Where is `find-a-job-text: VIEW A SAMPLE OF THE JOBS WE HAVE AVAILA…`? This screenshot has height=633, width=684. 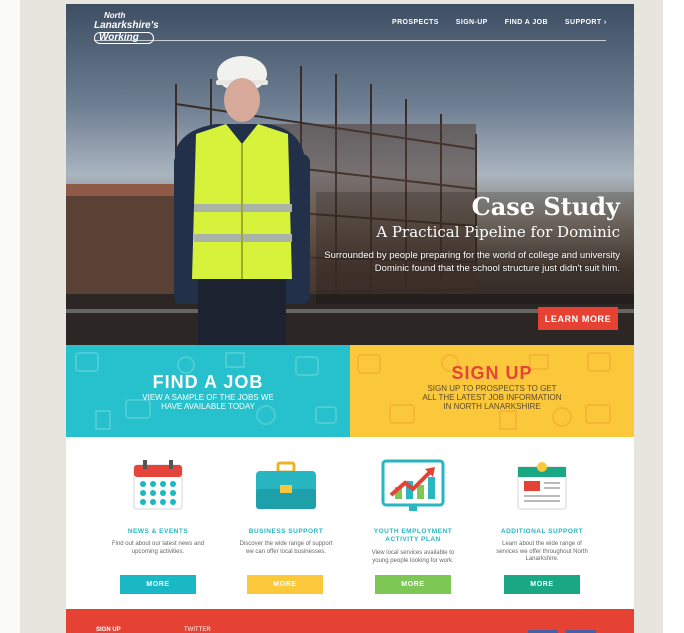
find-a-job-text: VIEW A SAMPLE OF THE JOBS WE HAVE AVAILA… is located at coordinates (208, 402).